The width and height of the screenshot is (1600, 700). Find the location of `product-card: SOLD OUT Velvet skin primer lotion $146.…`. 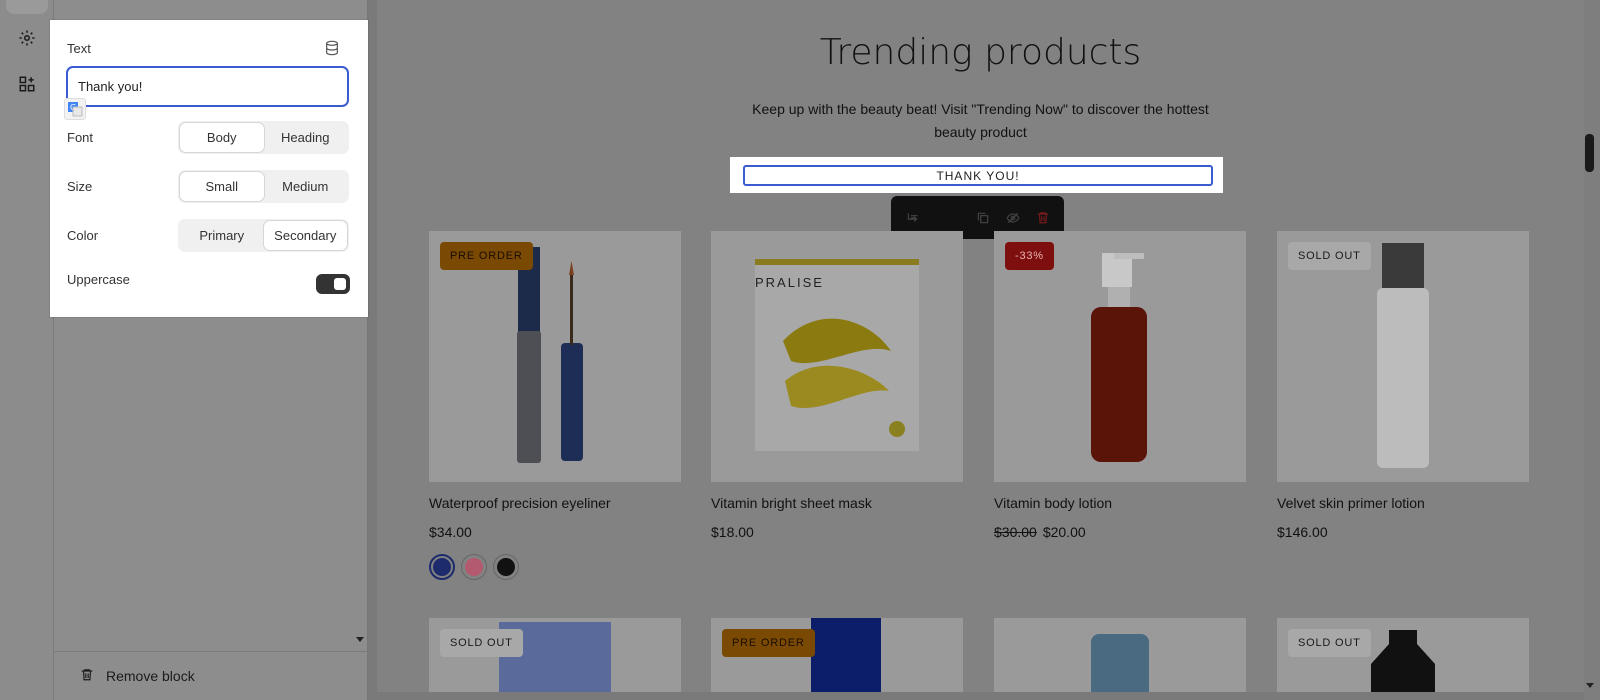

product-card: SOLD OUT Velvet skin primer lotion $146.… is located at coordinates (1403, 385).